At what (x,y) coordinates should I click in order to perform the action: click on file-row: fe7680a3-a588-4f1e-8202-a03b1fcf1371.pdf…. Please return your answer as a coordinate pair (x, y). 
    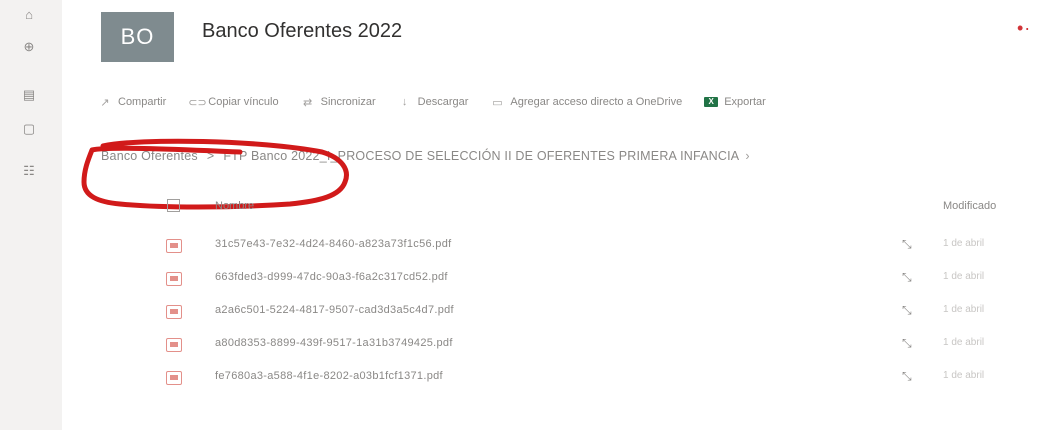
    Looking at the image, I should click on (568, 378).